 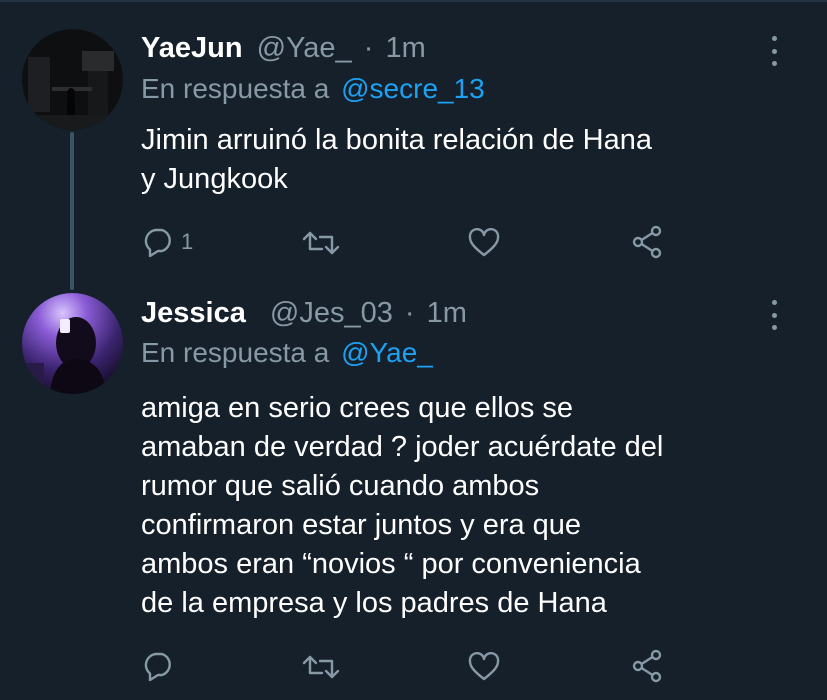 I want to click on tweet-text-line: rumor que salió cuando ambos, so click(x=340, y=486).